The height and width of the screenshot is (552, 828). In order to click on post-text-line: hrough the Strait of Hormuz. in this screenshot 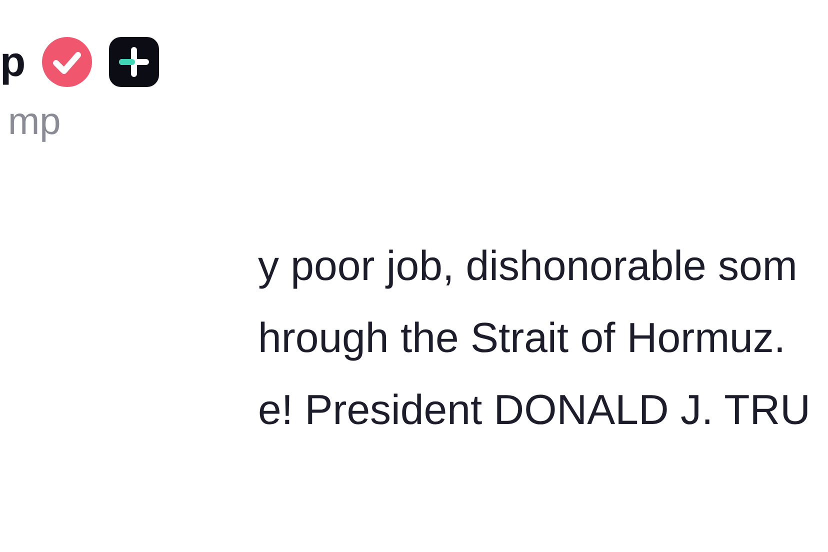, I will do `click(522, 337)`.